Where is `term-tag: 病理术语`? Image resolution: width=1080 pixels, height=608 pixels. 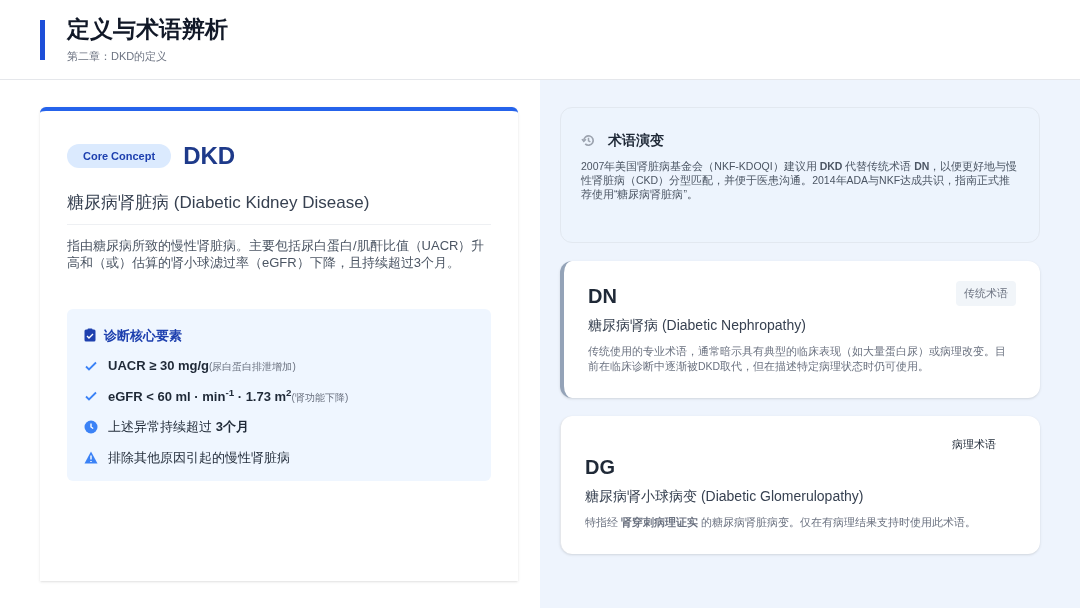 term-tag: 病理术语 is located at coordinates (974, 444).